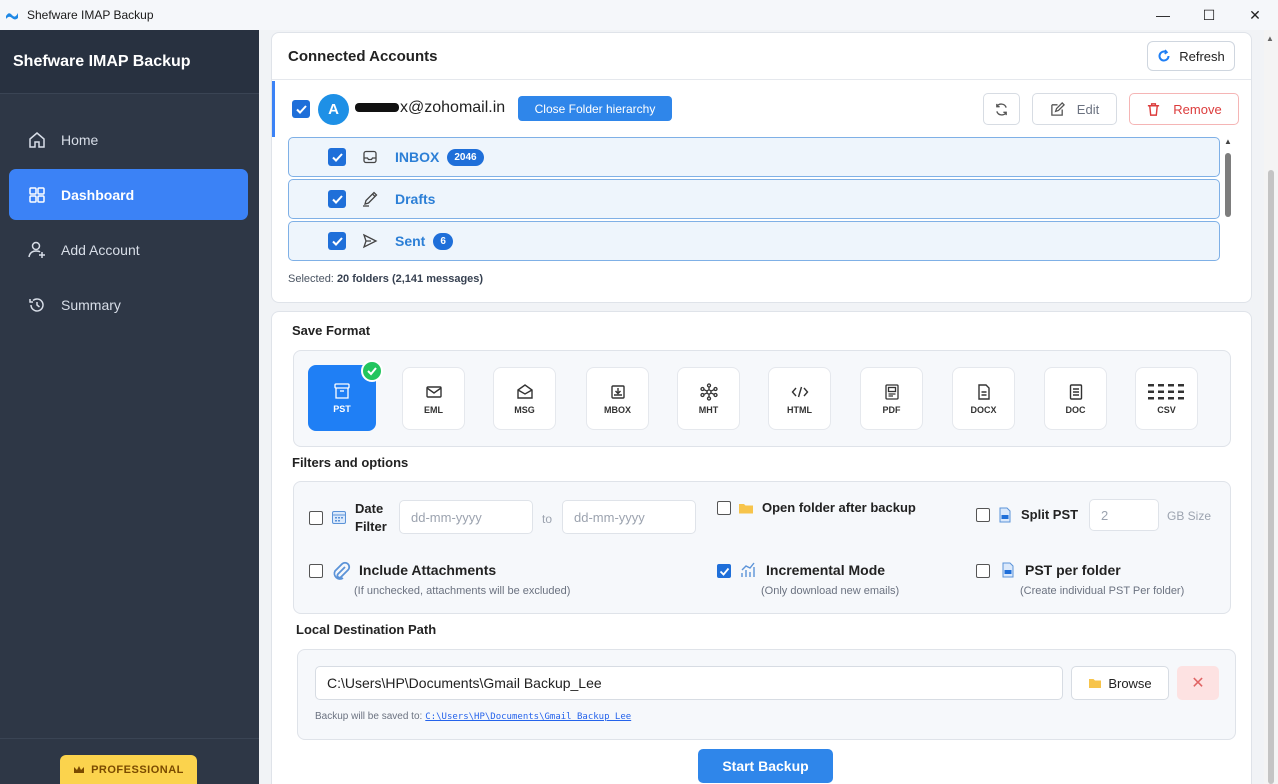  I want to click on incremental-mode-note: (Only download new emails), so click(830, 591).